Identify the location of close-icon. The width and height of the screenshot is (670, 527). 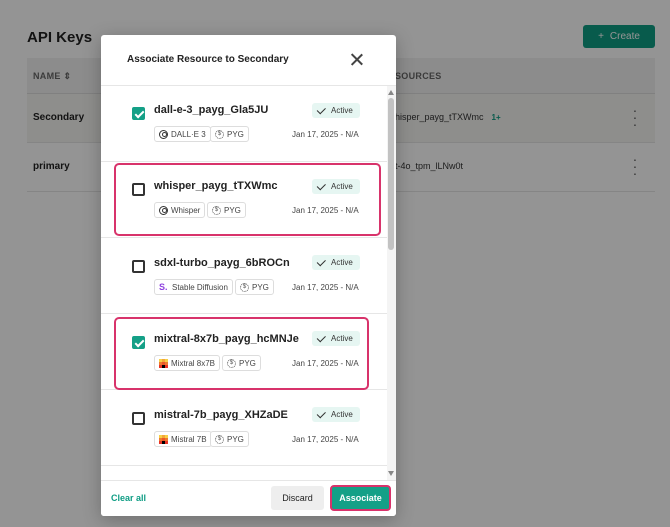
(357, 60).